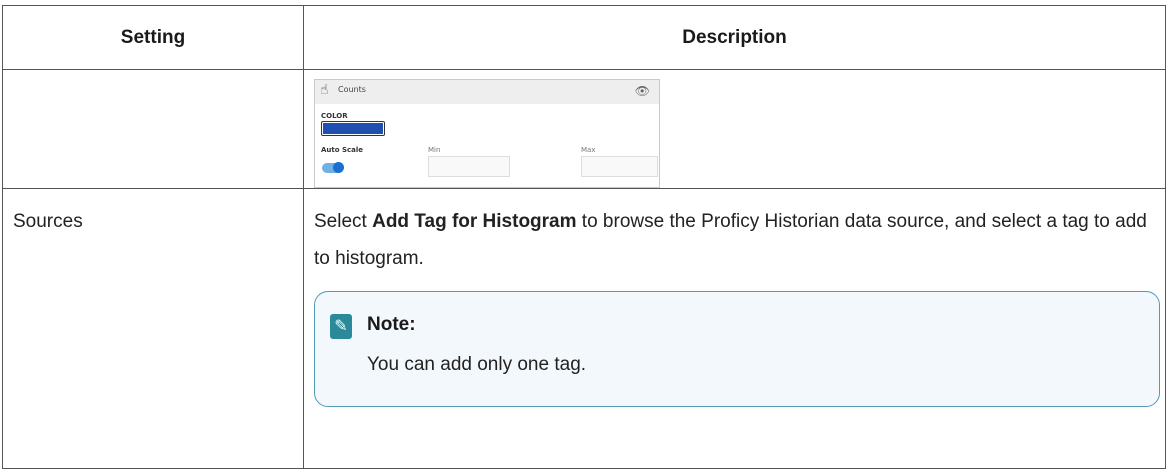 This screenshot has width=1167, height=469. Describe the element at coordinates (734, 37) in the screenshot. I see `column-header-description: Description` at that location.